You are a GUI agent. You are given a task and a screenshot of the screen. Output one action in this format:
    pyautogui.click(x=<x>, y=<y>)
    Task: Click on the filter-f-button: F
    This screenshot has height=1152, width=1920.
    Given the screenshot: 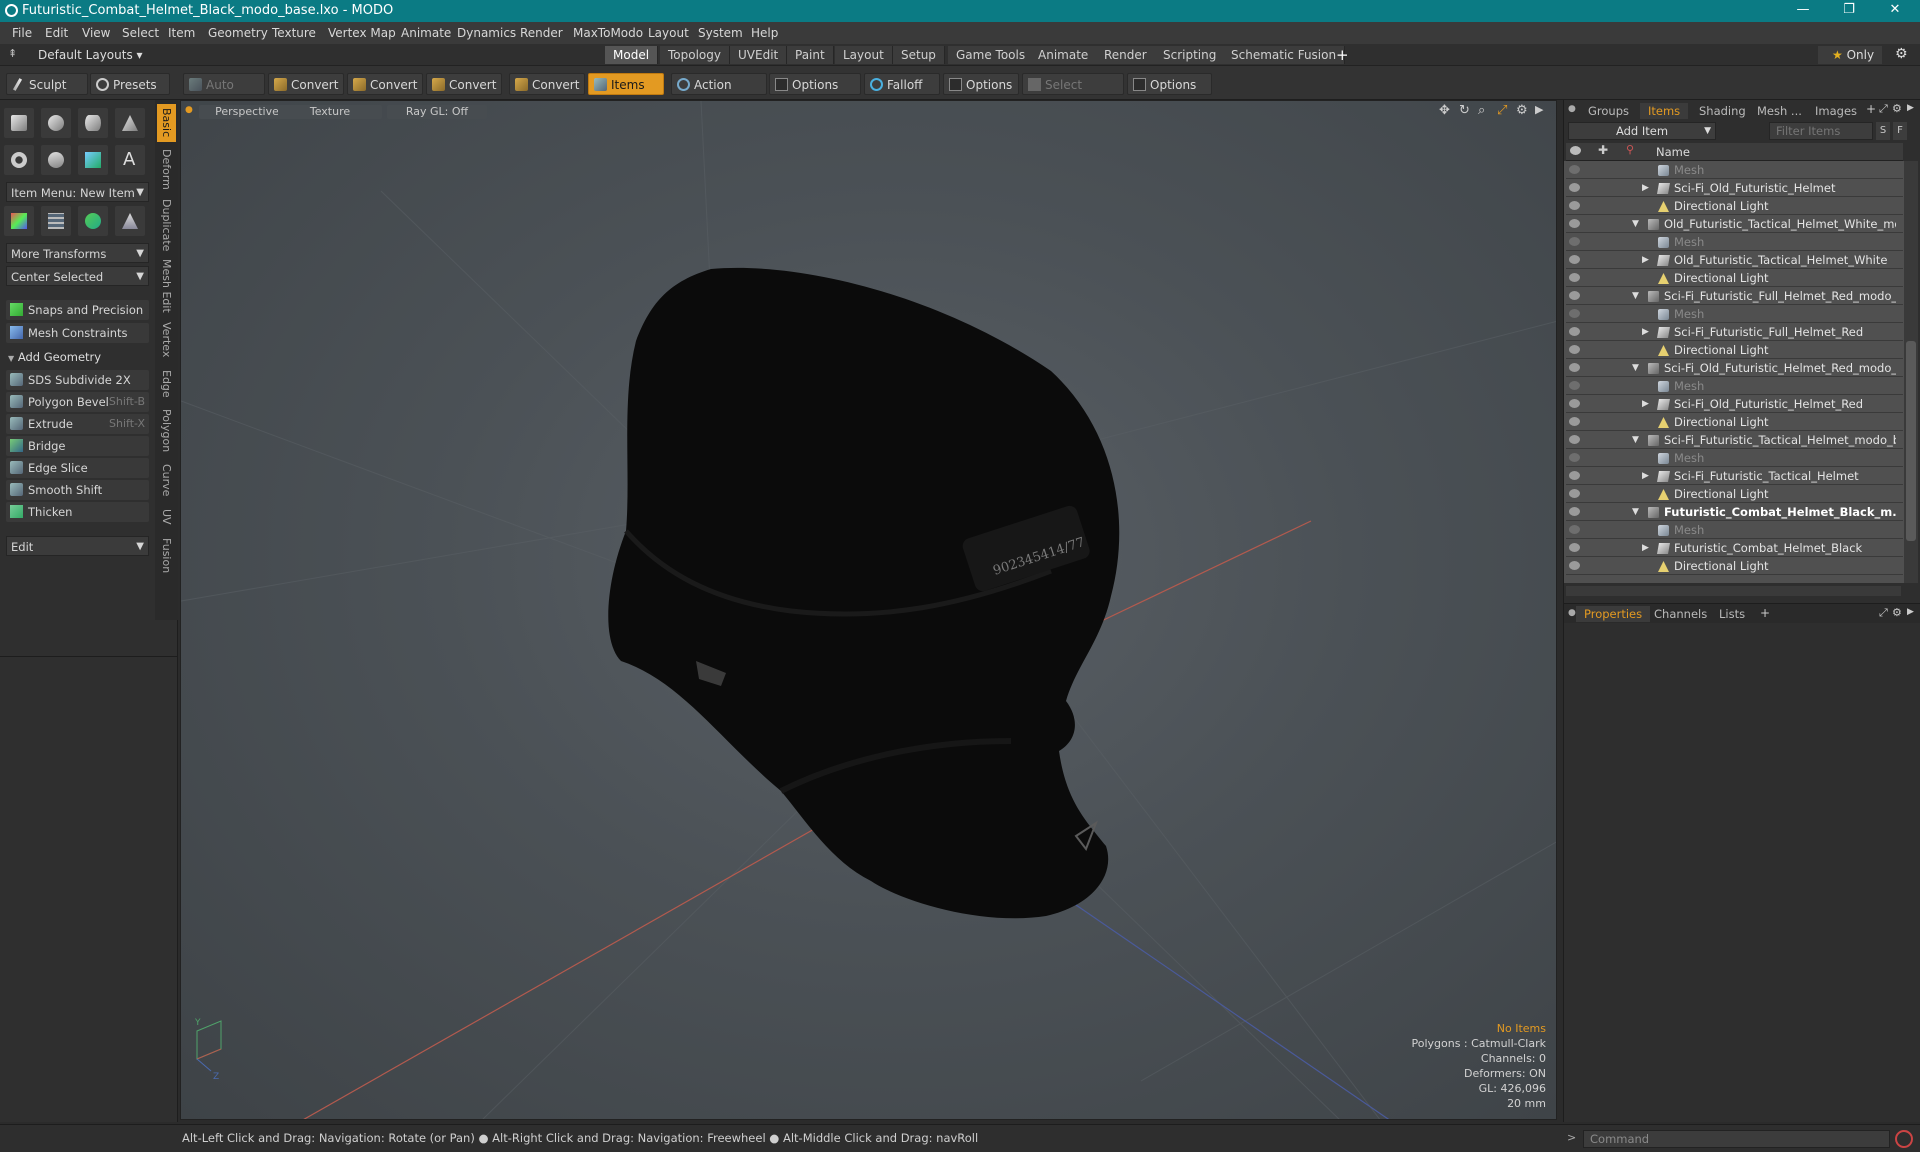 What is the action you would take?
    pyautogui.click(x=1900, y=131)
    